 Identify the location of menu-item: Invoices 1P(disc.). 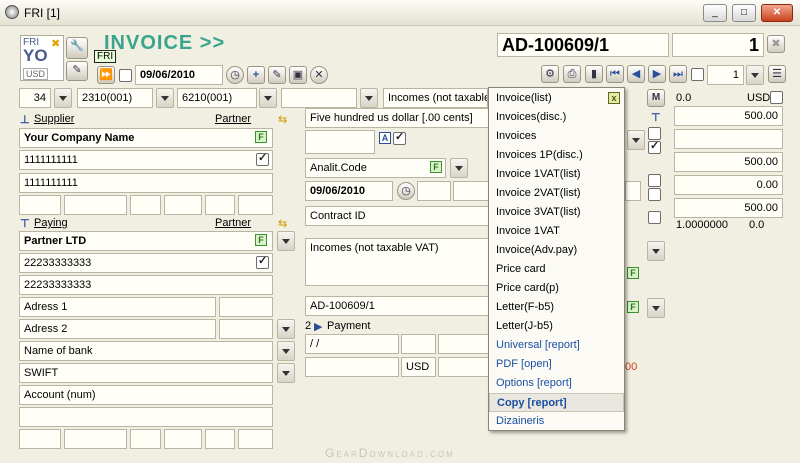
(556, 155).